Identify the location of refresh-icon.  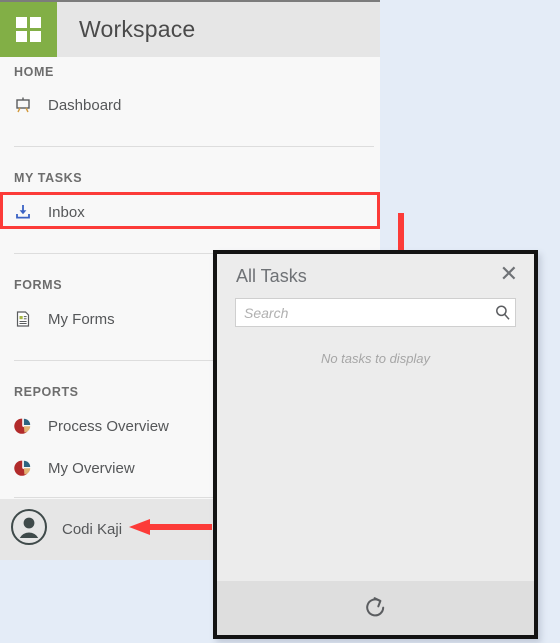
(376, 608).